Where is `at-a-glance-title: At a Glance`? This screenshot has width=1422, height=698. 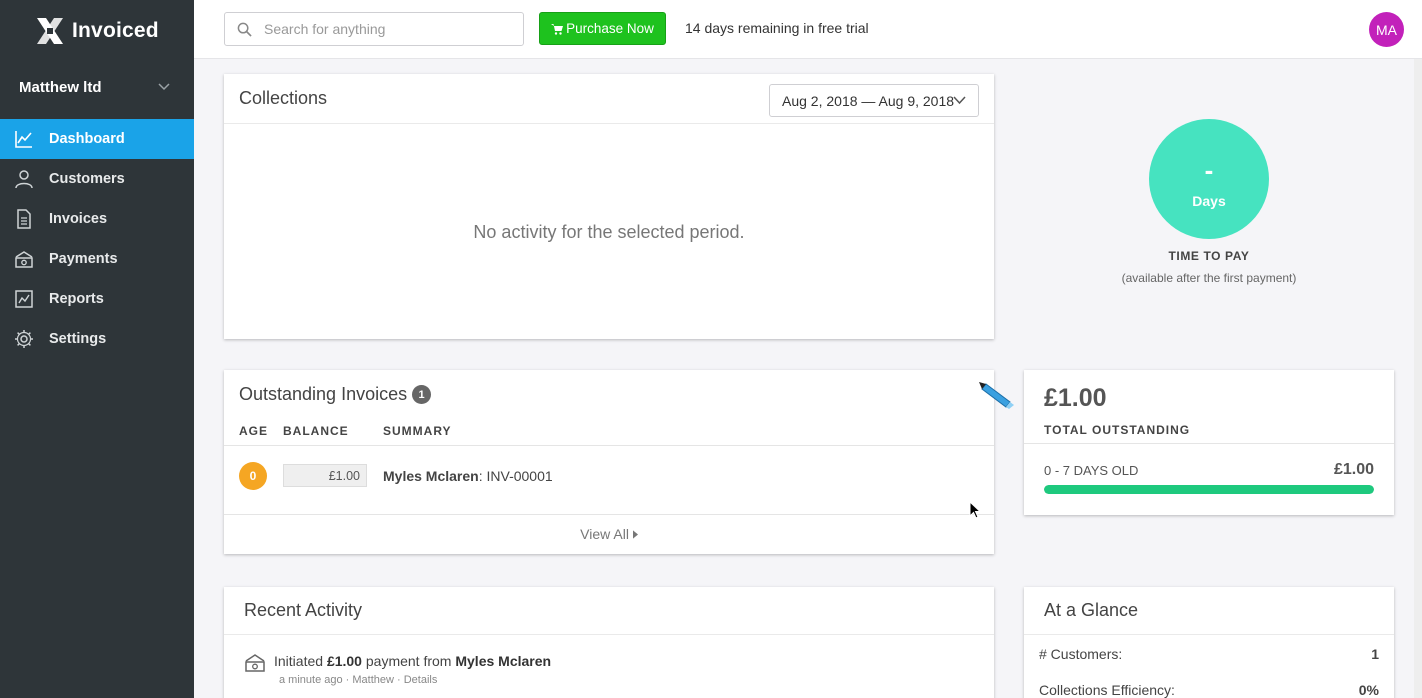
at-a-glance-title: At a Glance is located at coordinates (1091, 610).